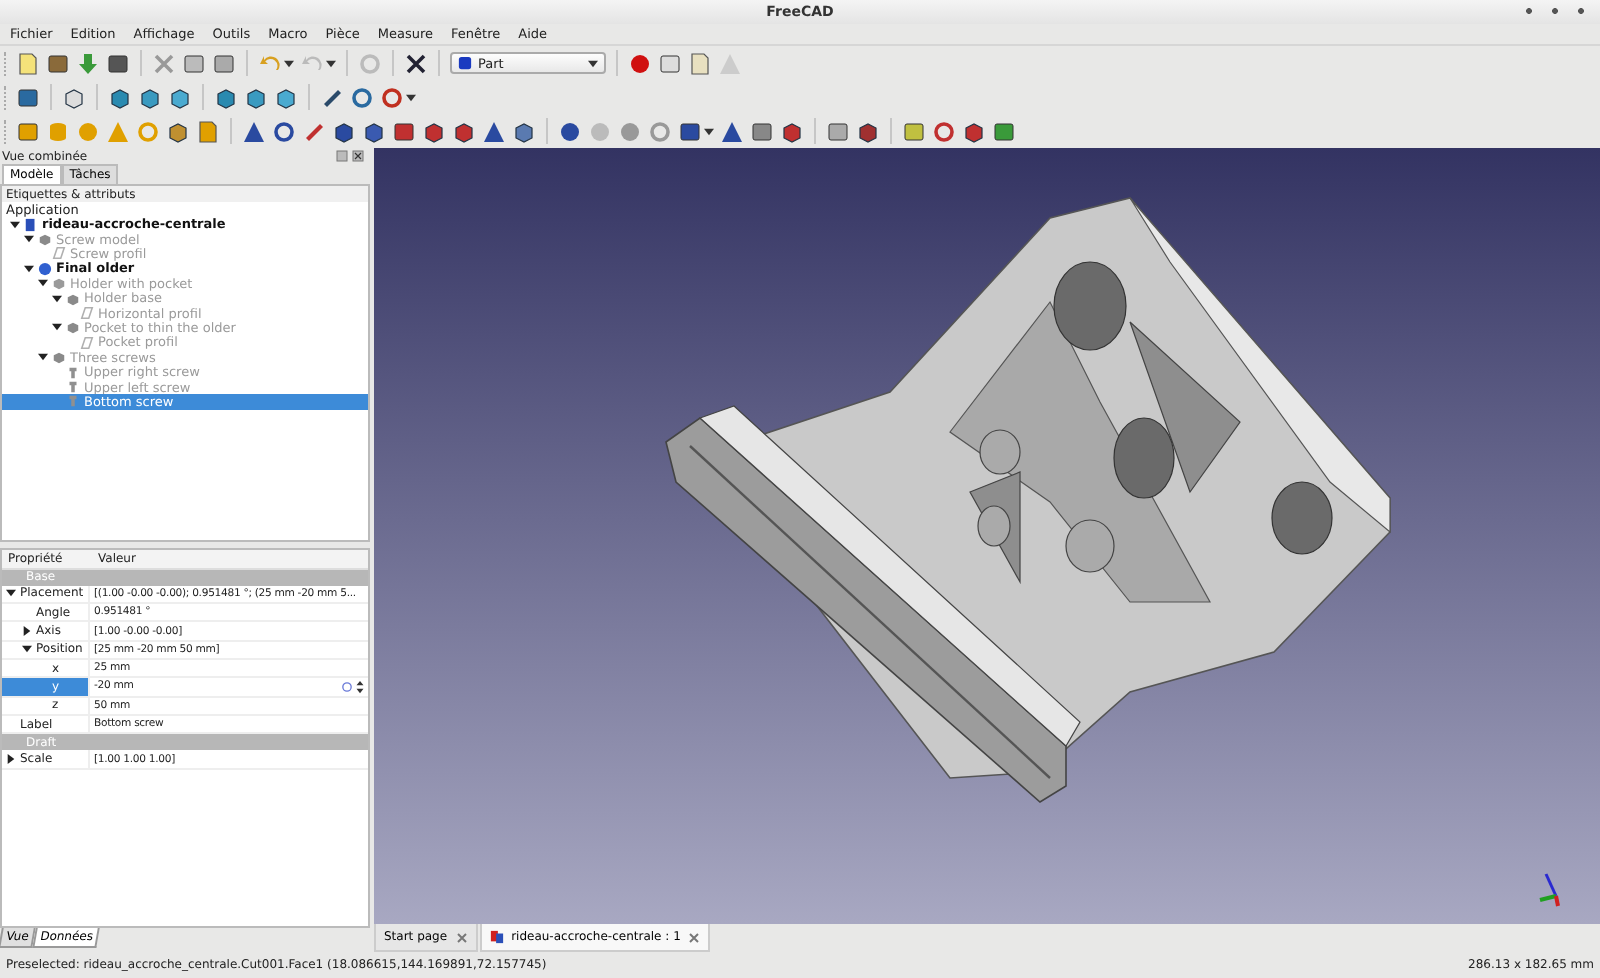 This screenshot has width=1600, height=978. What do you see at coordinates (464, 131) in the screenshot?
I see `loft-icon` at bounding box center [464, 131].